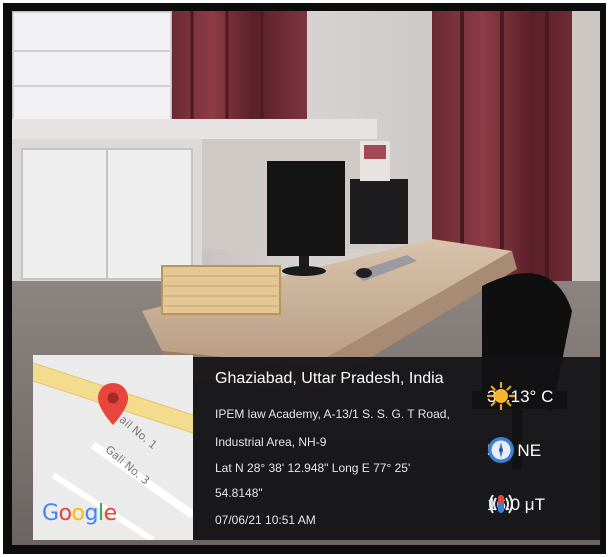 Image resolution: width=609 pixels, height=557 pixels. I want to click on wind-stat: 58° NE, so click(514, 451).